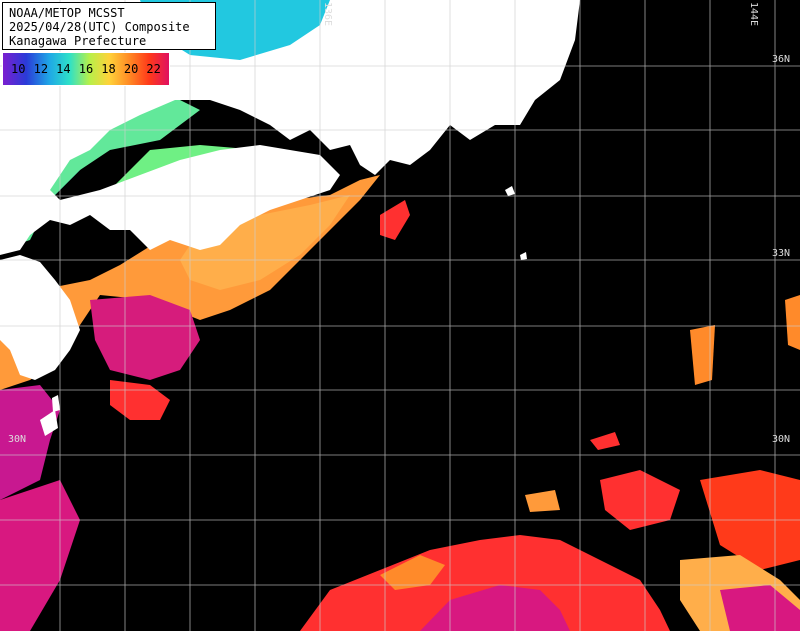 The image size is (800, 631). I want to click on lon-label-144e: 144E, so click(753, 14).